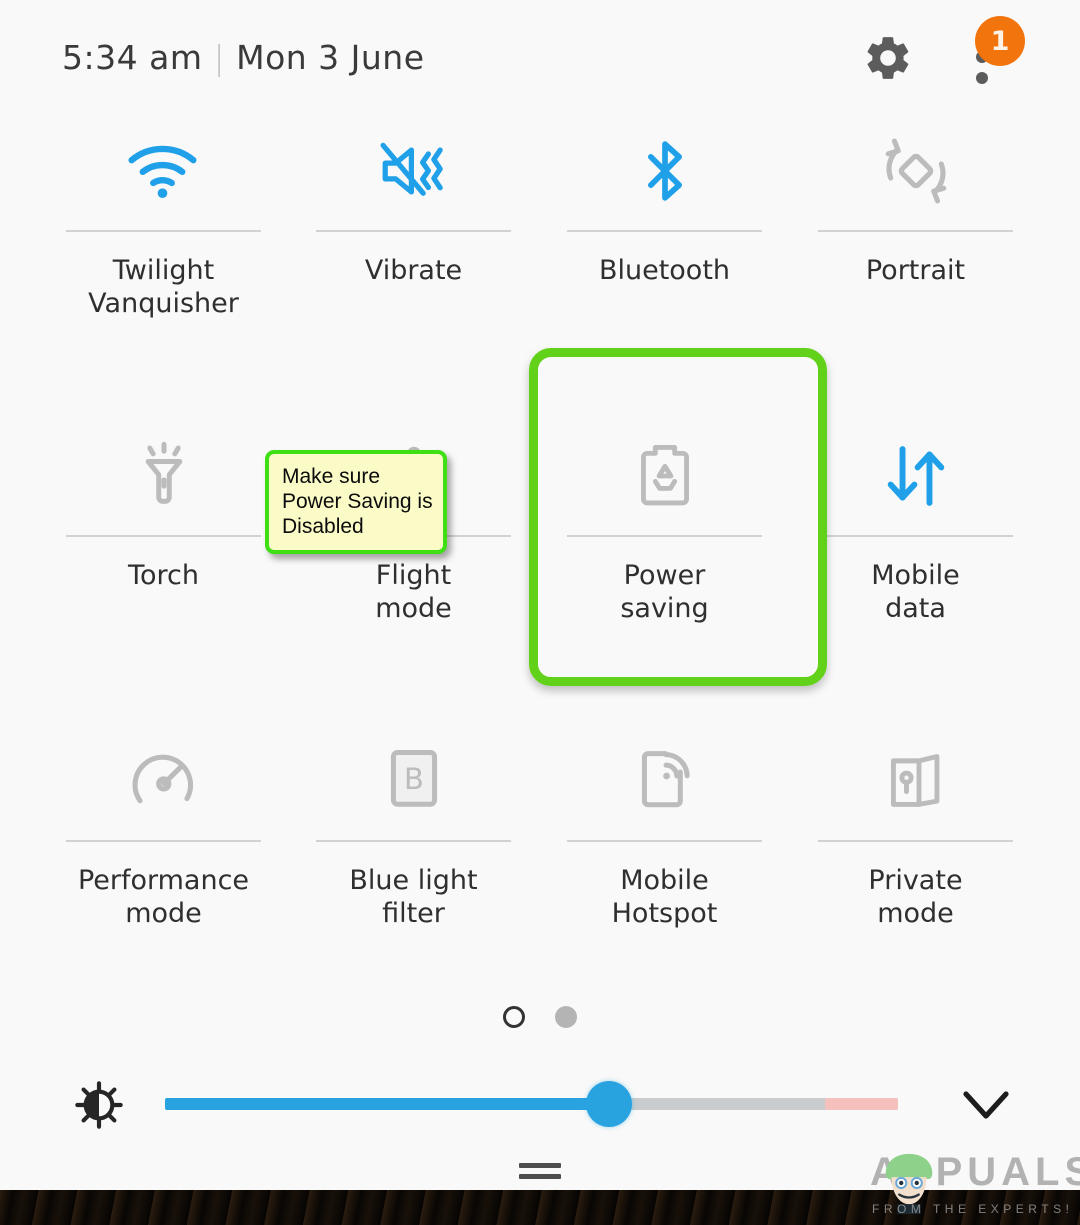 Image resolution: width=1080 pixels, height=1225 pixels. I want to click on tile-torch: Torch, so click(163, 532).